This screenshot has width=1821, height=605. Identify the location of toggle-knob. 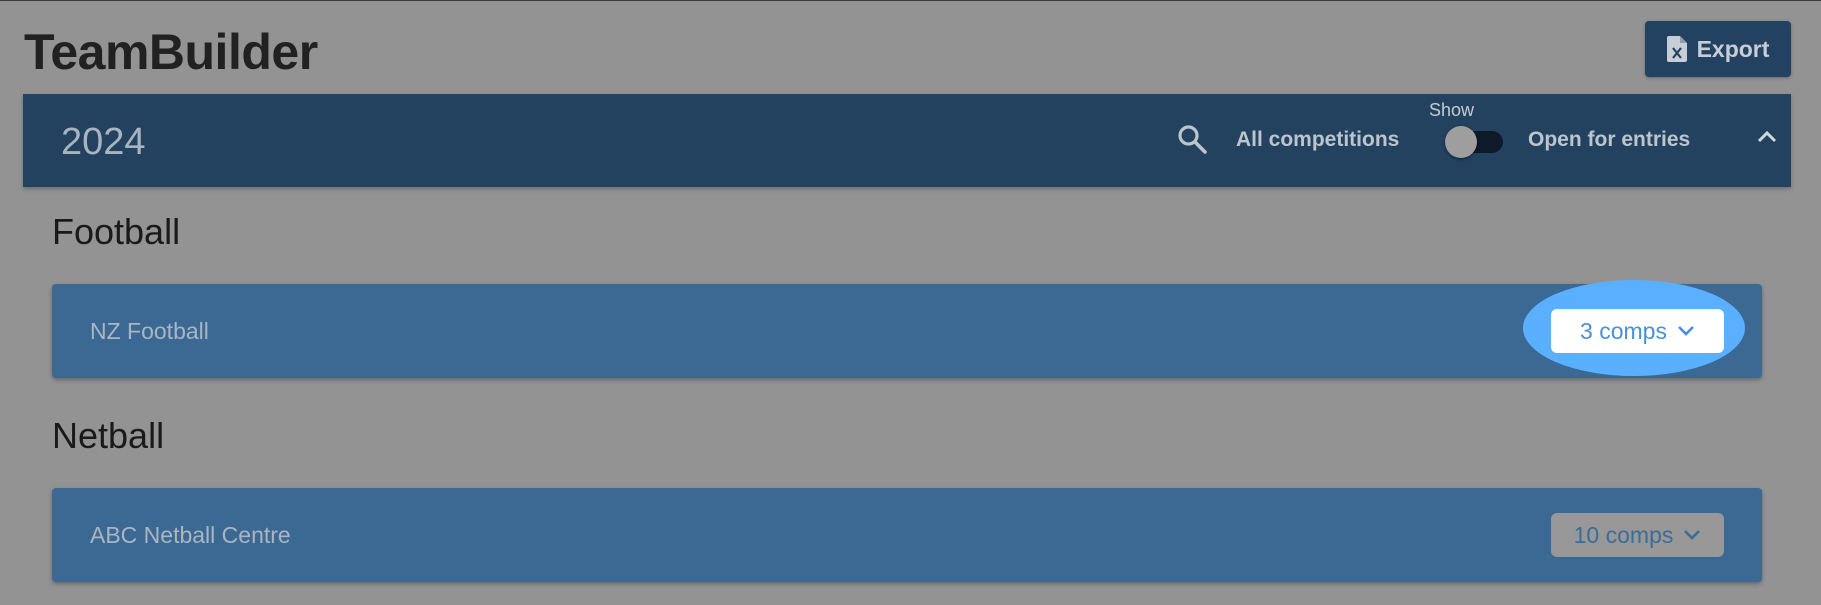
(1461, 142).